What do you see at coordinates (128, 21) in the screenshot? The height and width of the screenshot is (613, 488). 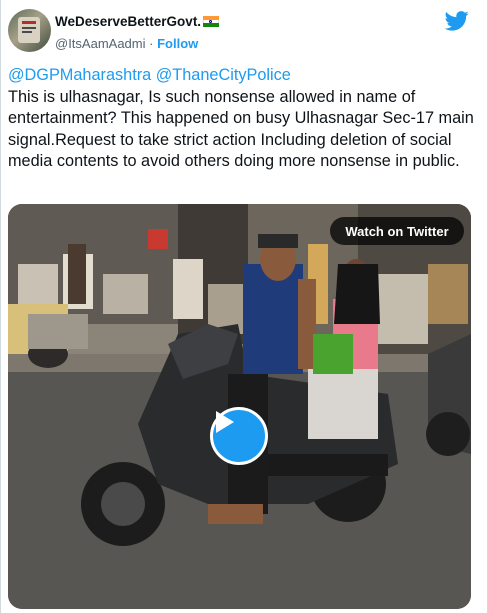 I see `author-display-name: WeDeserveBetterGovt.` at bounding box center [128, 21].